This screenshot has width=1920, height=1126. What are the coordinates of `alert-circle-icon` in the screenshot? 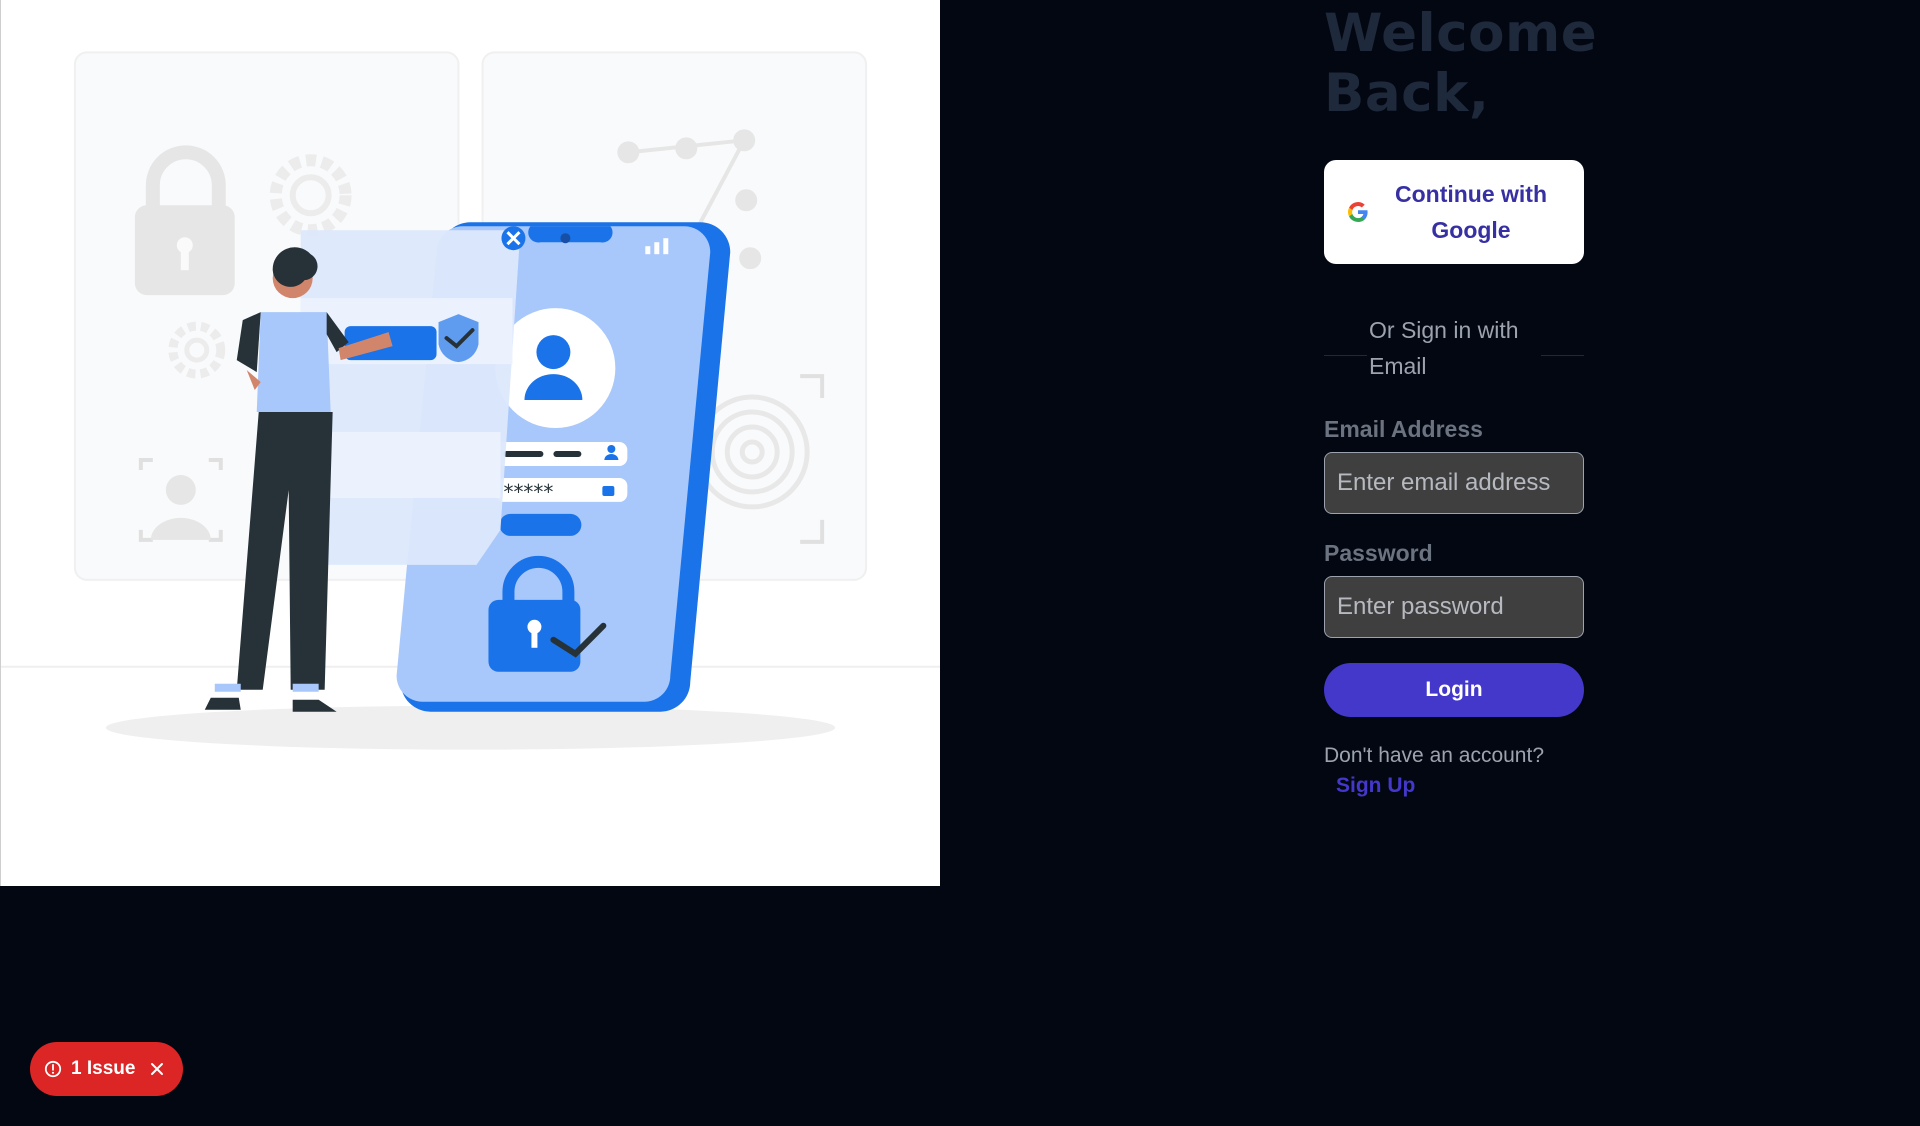 It's located at (53, 1069).